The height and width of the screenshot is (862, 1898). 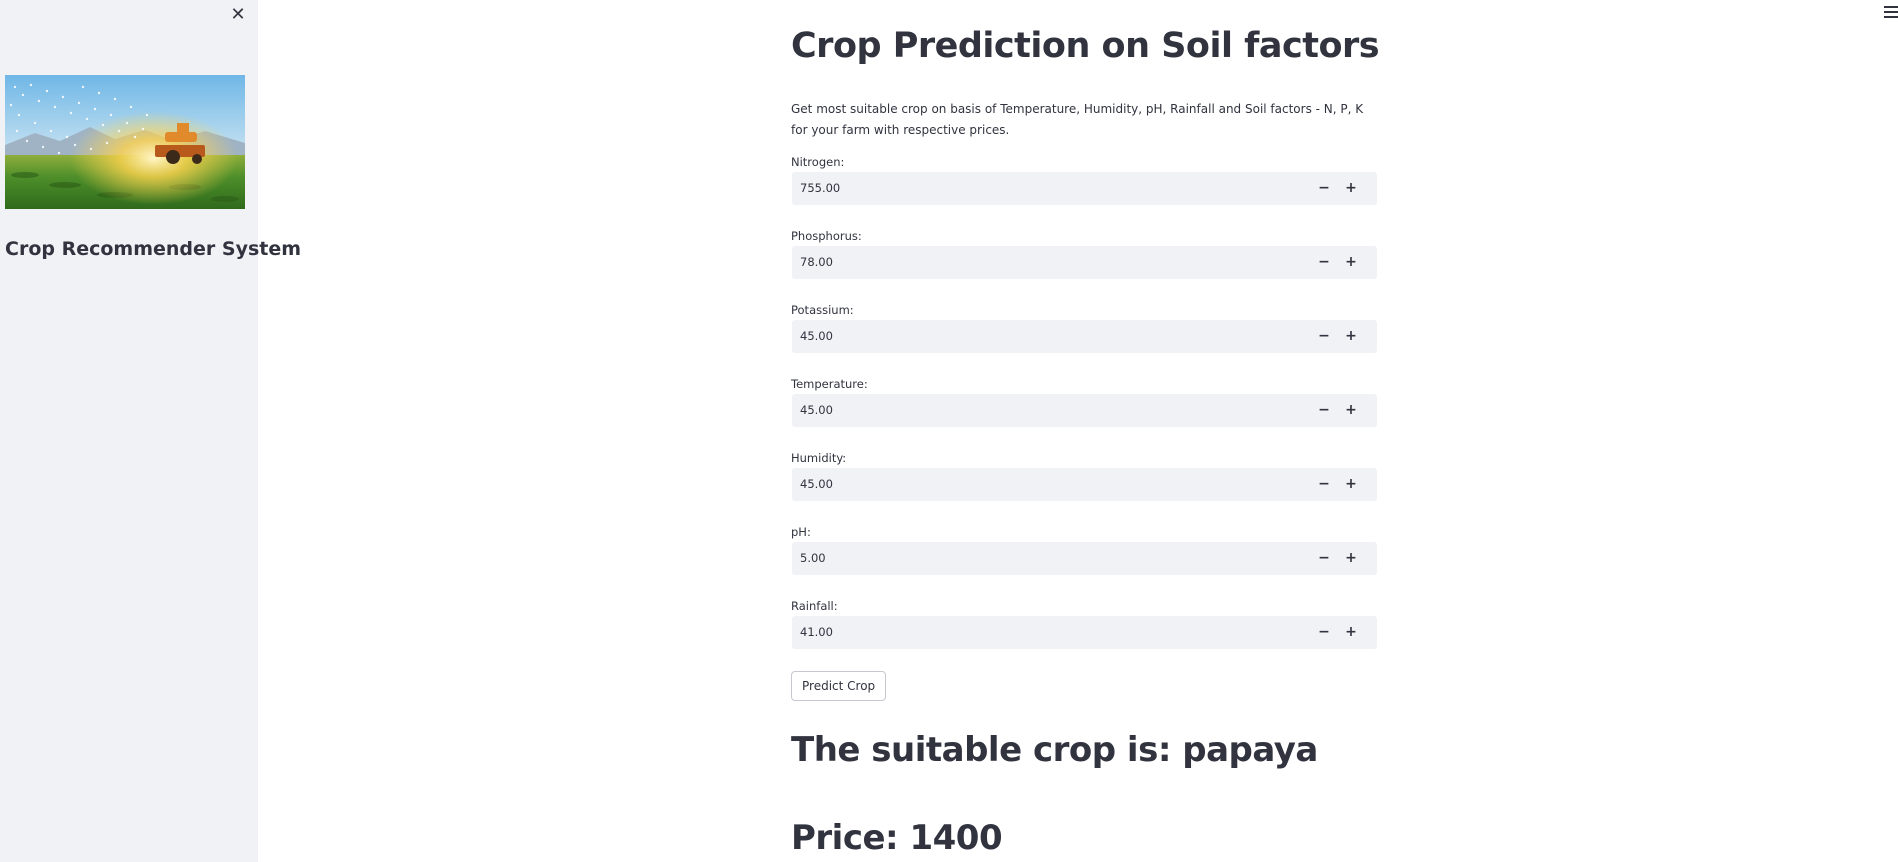 I want to click on result-price-heading: Price: 1400, so click(x=897, y=838).